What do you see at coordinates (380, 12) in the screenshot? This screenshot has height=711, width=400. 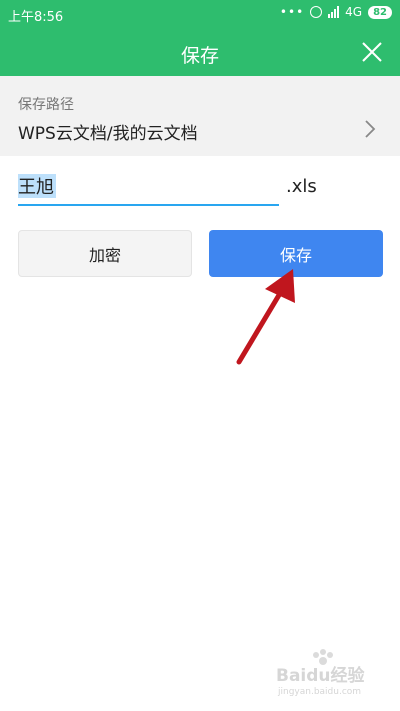 I see `battery-level: 82` at bounding box center [380, 12].